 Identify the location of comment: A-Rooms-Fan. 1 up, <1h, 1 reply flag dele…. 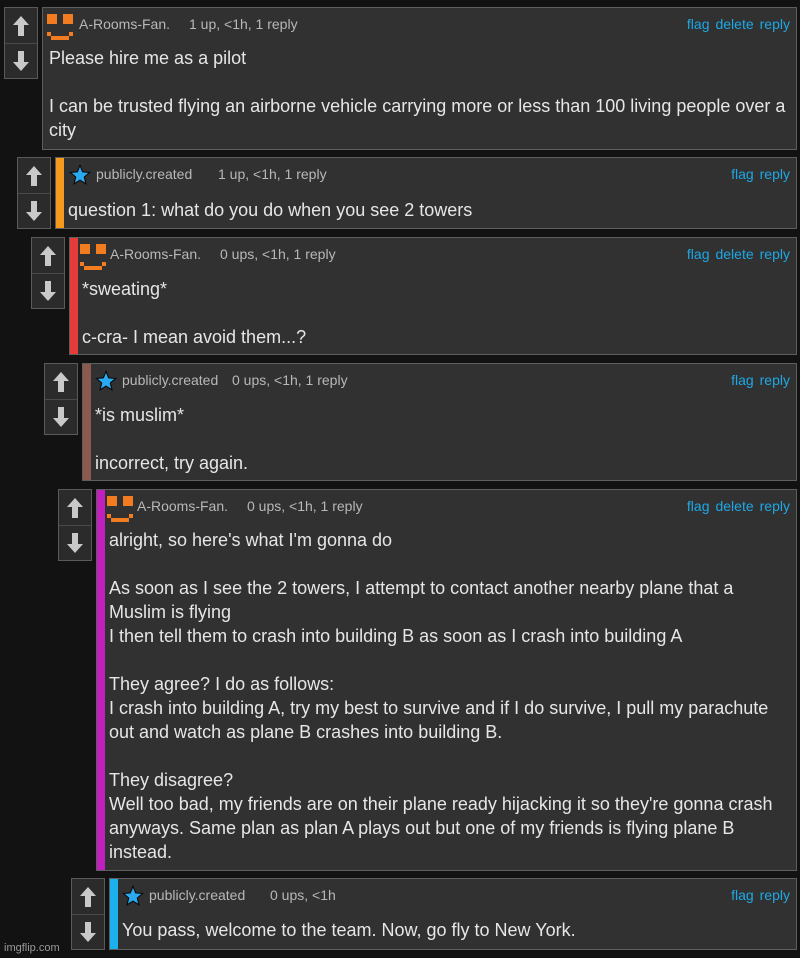
(400, 78).